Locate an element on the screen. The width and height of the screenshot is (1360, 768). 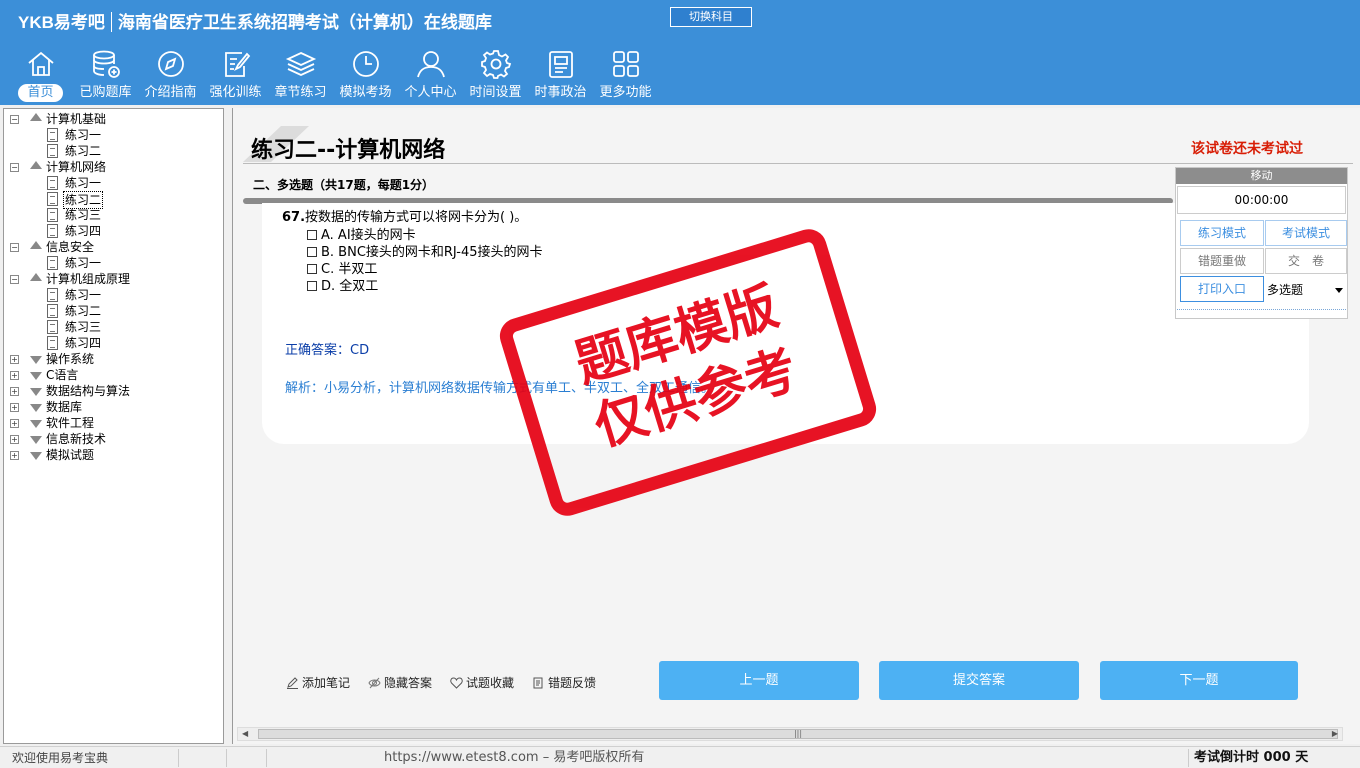
nav-more: 更多功能 is located at coordinates (625, 76).